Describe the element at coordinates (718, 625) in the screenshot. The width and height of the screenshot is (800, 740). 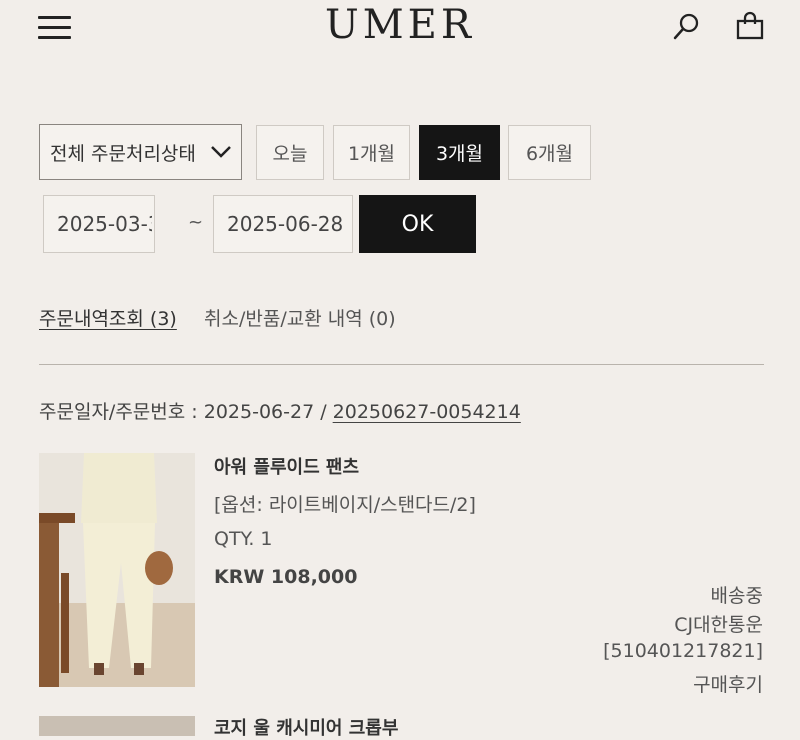
I see `courier-name: CJ대한통운` at that location.